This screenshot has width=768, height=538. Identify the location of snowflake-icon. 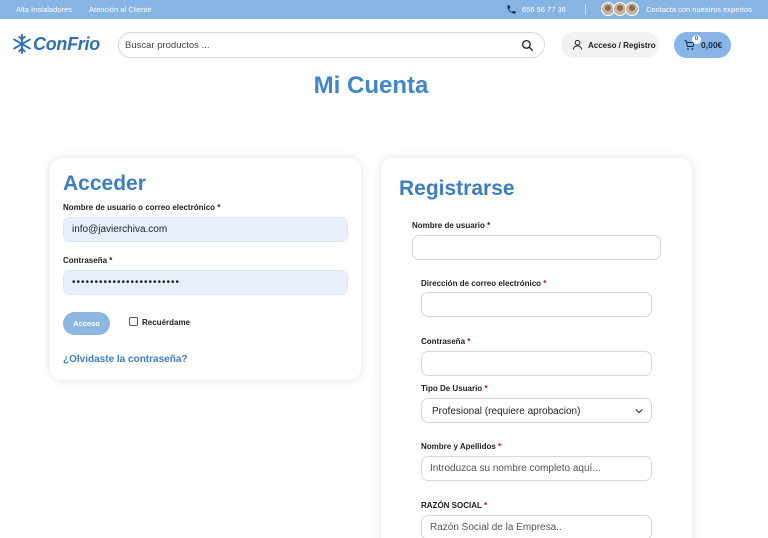
(22, 44).